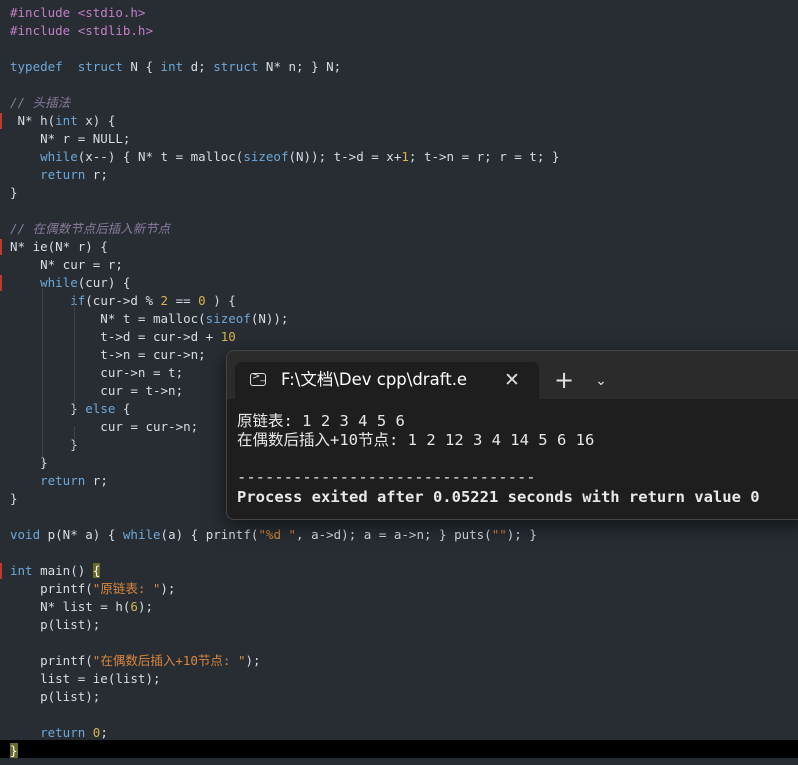 This screenshot has height=765, width=798. I want to click on code-line: N* list = h(6);, so click(399, 607).